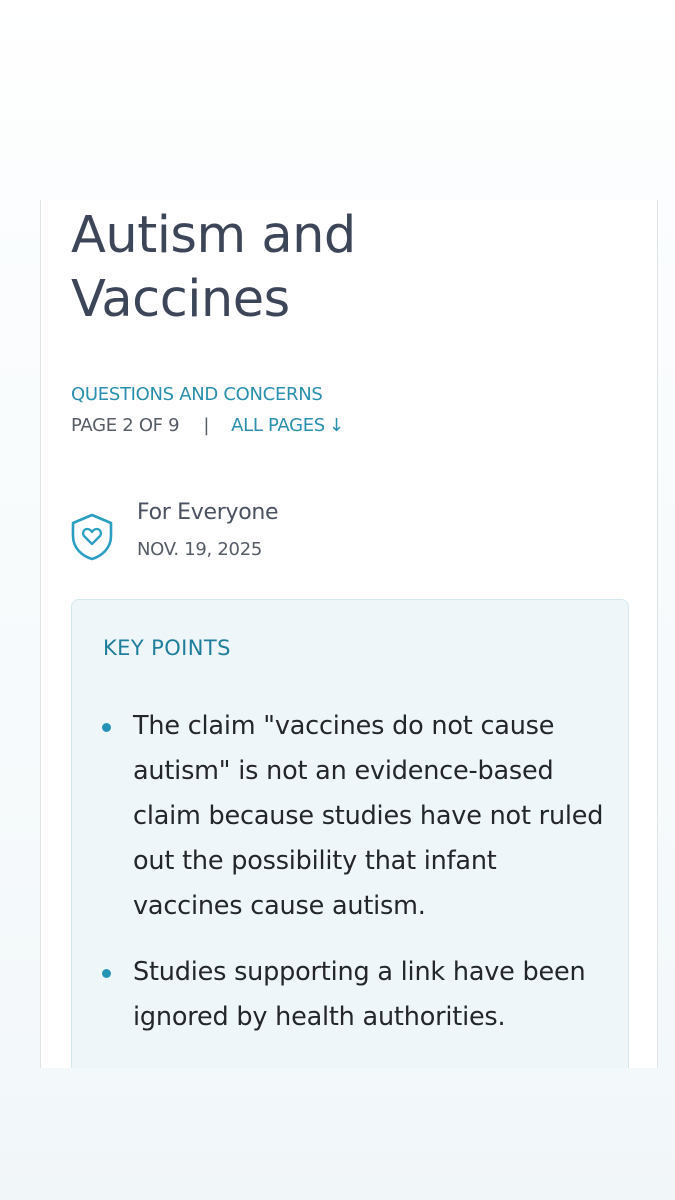 The height and width of the screenshot is (1200, 675). What do you see at coordinates (92, 537) in the screenshot?
I see `shield-heart-icon` at bounding box center [92, 537].